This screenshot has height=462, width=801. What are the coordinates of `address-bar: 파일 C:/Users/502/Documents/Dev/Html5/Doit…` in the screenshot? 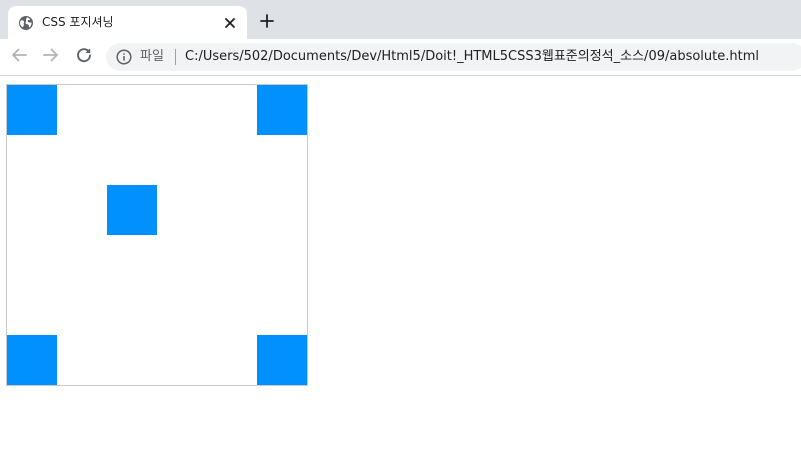 It's located at (453, 57).